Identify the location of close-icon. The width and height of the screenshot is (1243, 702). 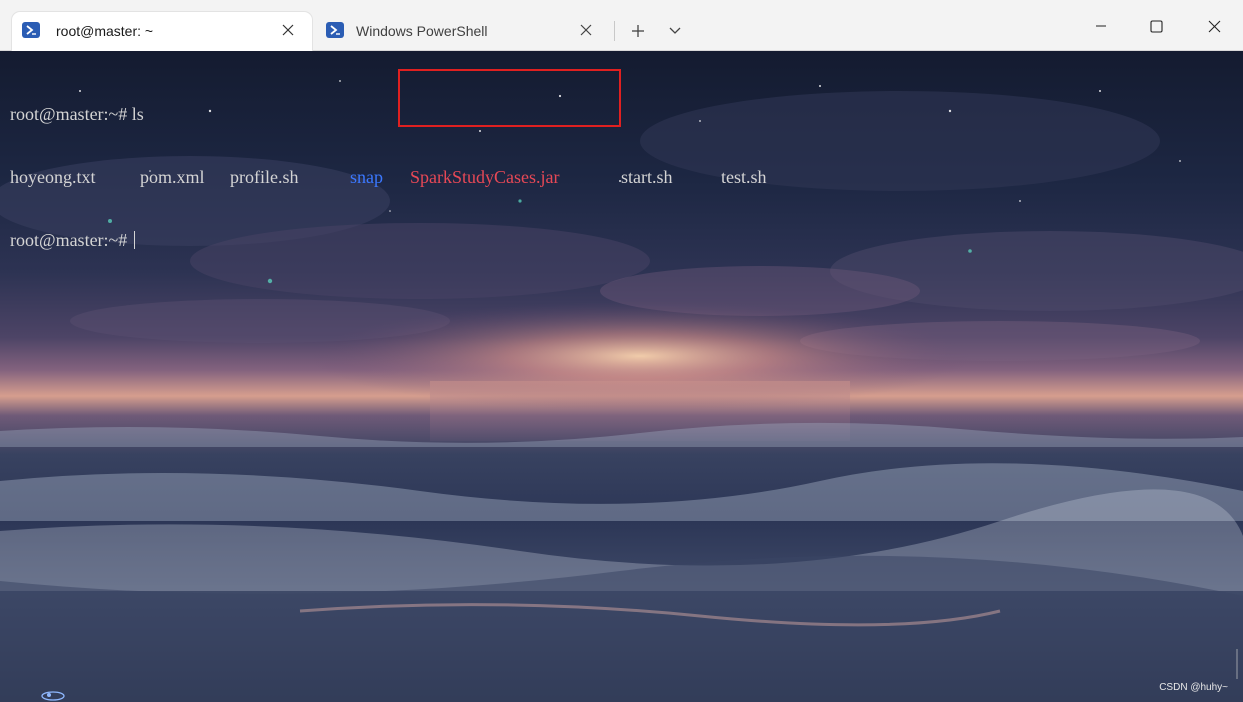
(1214, 26).